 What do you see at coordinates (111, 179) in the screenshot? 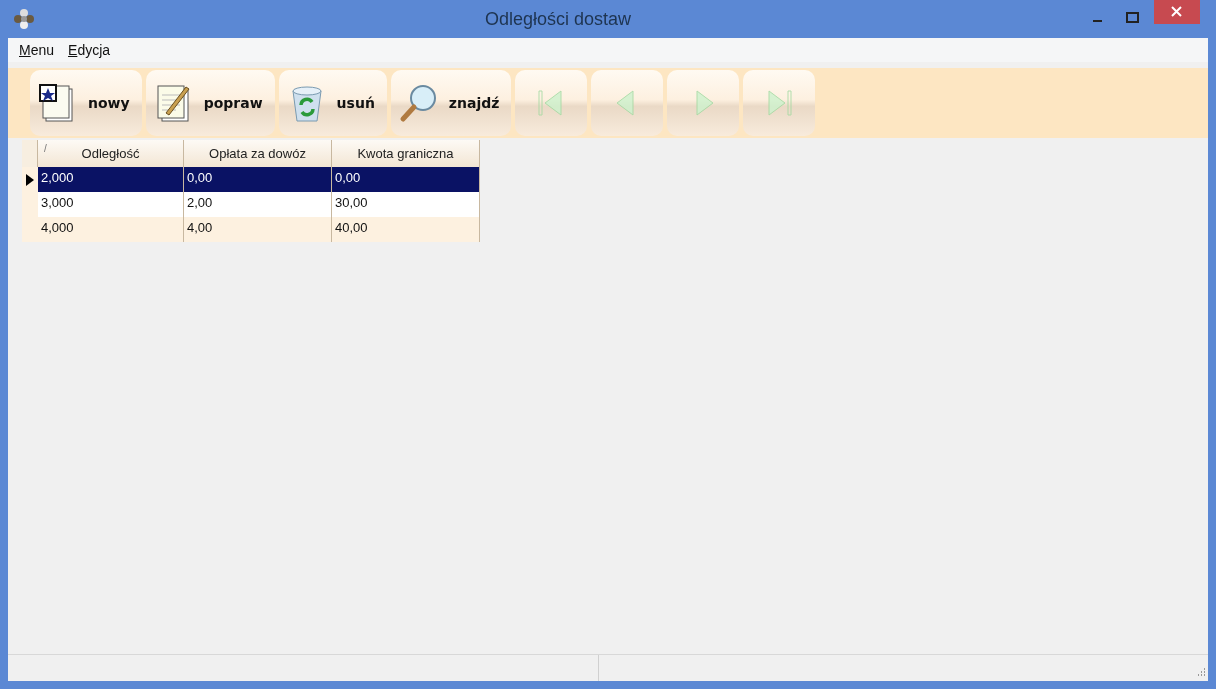
I see `table-cell: 2,000` at bounding box center [111, 179].